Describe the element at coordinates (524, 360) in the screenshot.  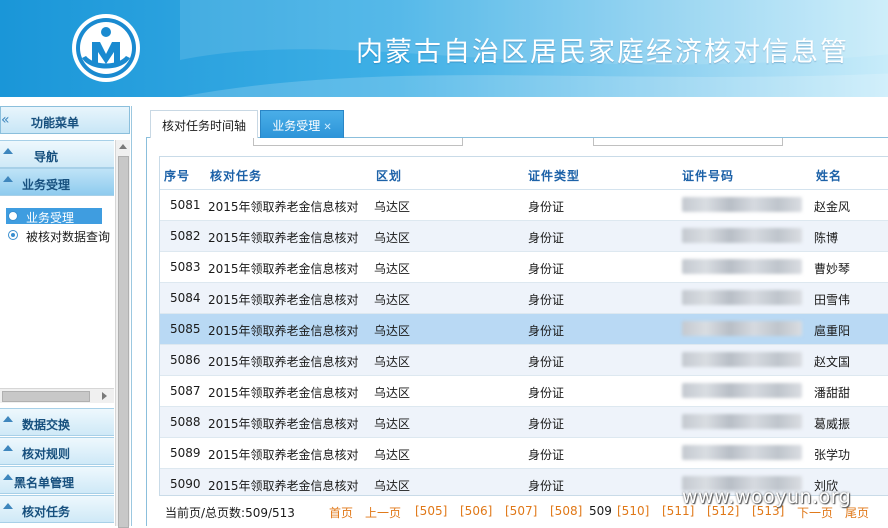
I see `table-row: 5086 2015年领取养老金信息核对 乌达区 身份证 赵文国` at that location.